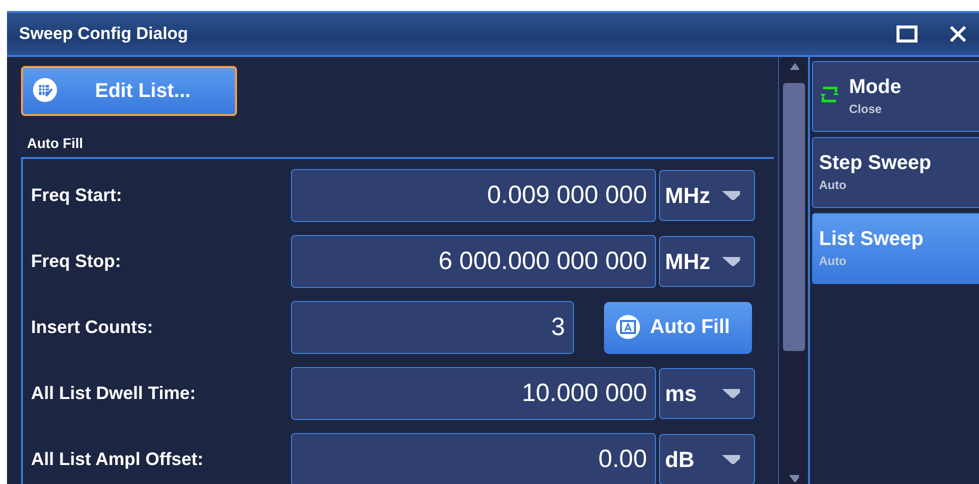  I want to click on edit-list-icon, so click(46, 91).